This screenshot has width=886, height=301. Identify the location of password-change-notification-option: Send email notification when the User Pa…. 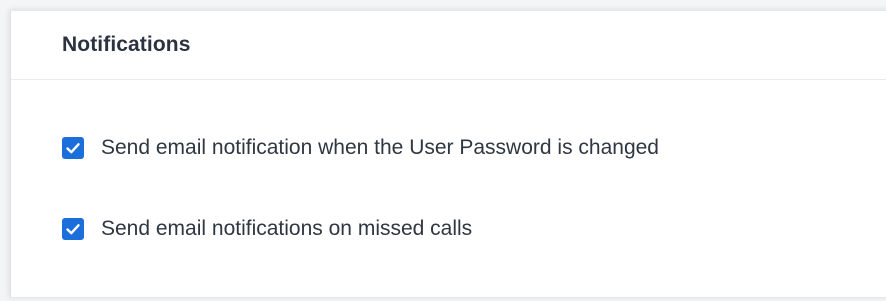
(360, 148).